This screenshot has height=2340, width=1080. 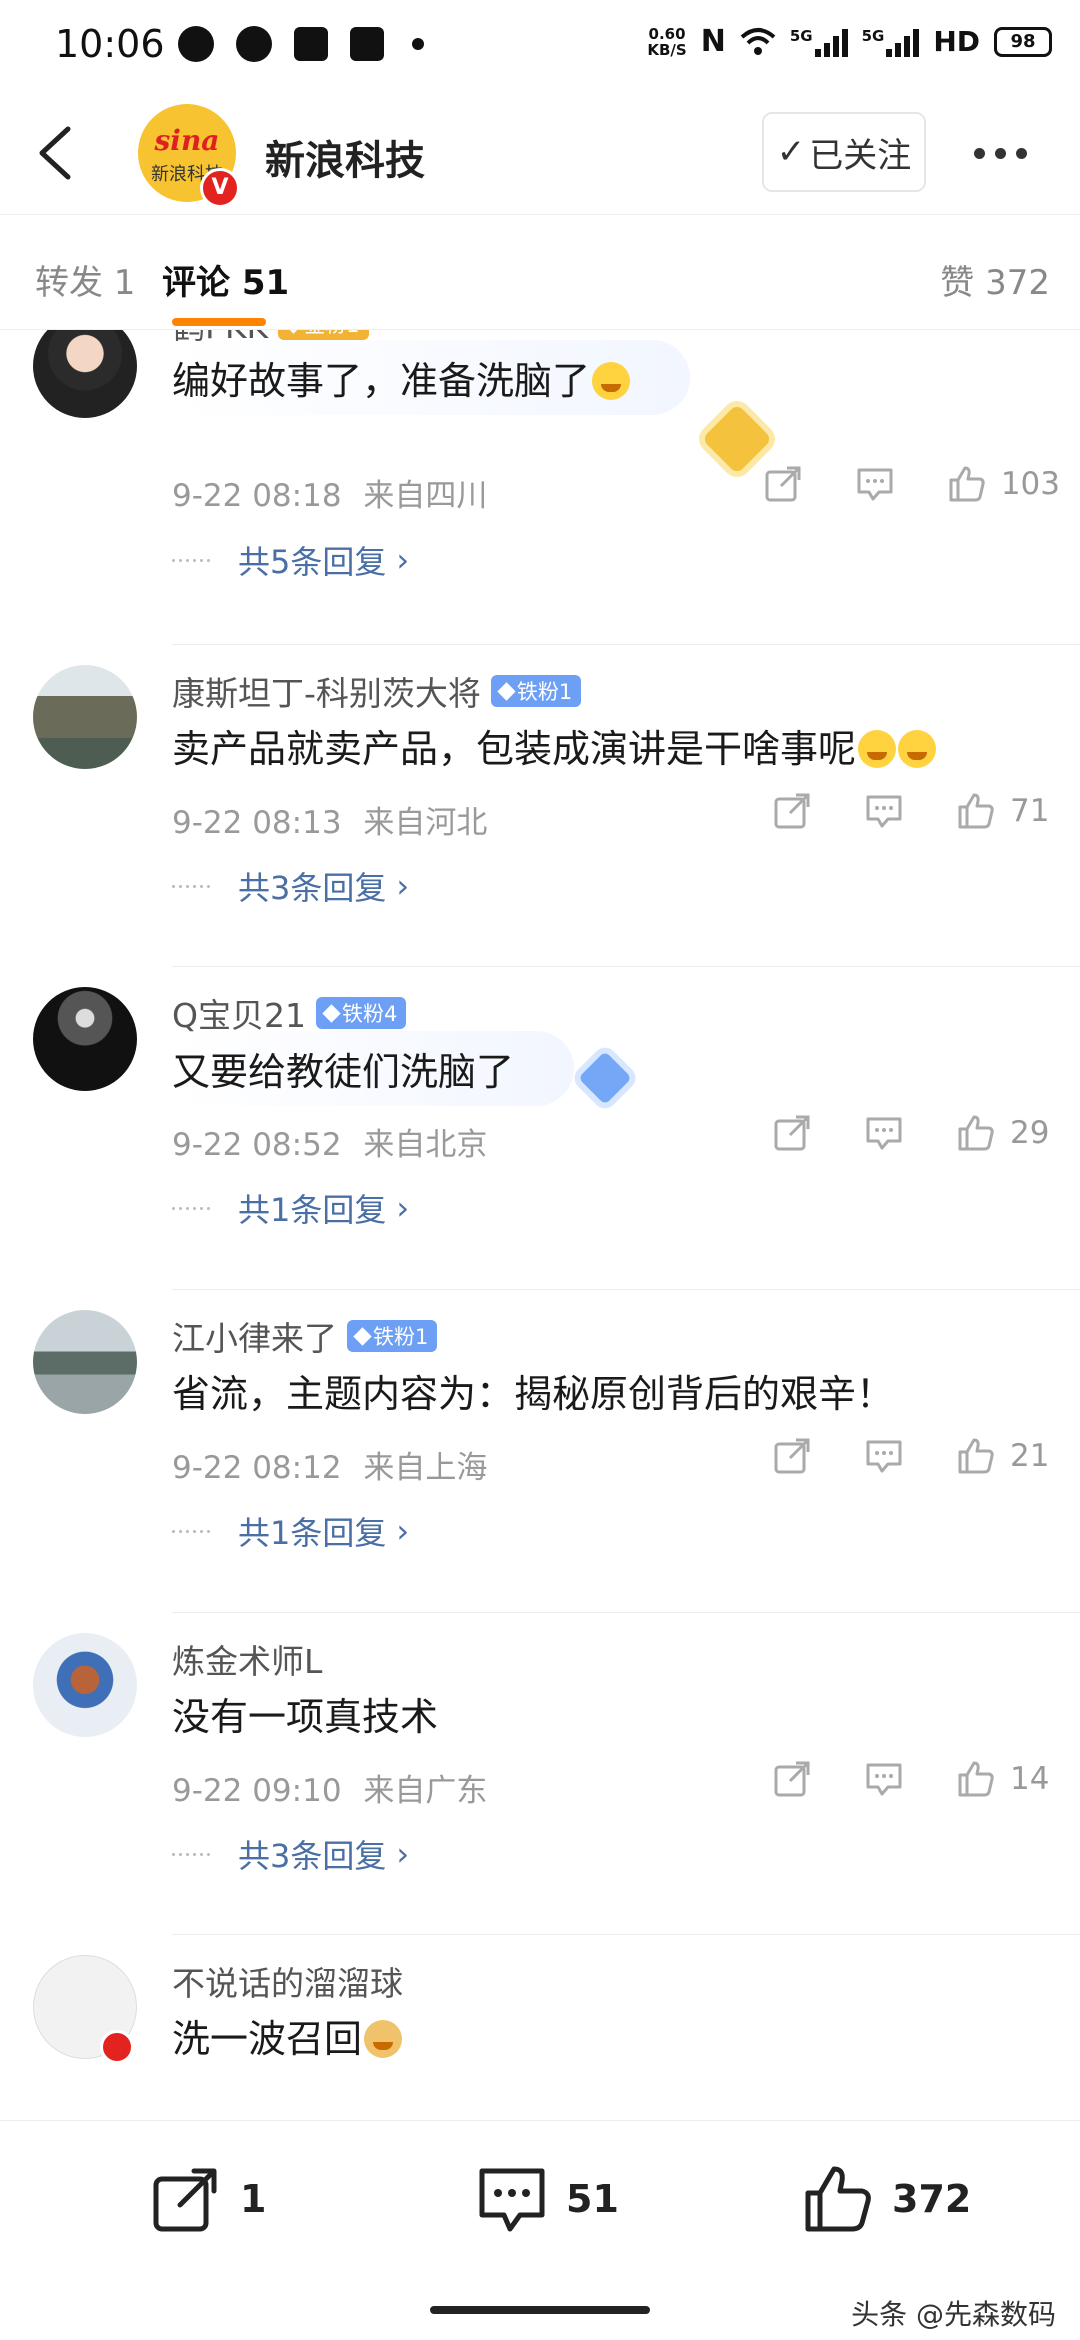 I want to click on like-button-main: 372, so click(x=886, y=2199).